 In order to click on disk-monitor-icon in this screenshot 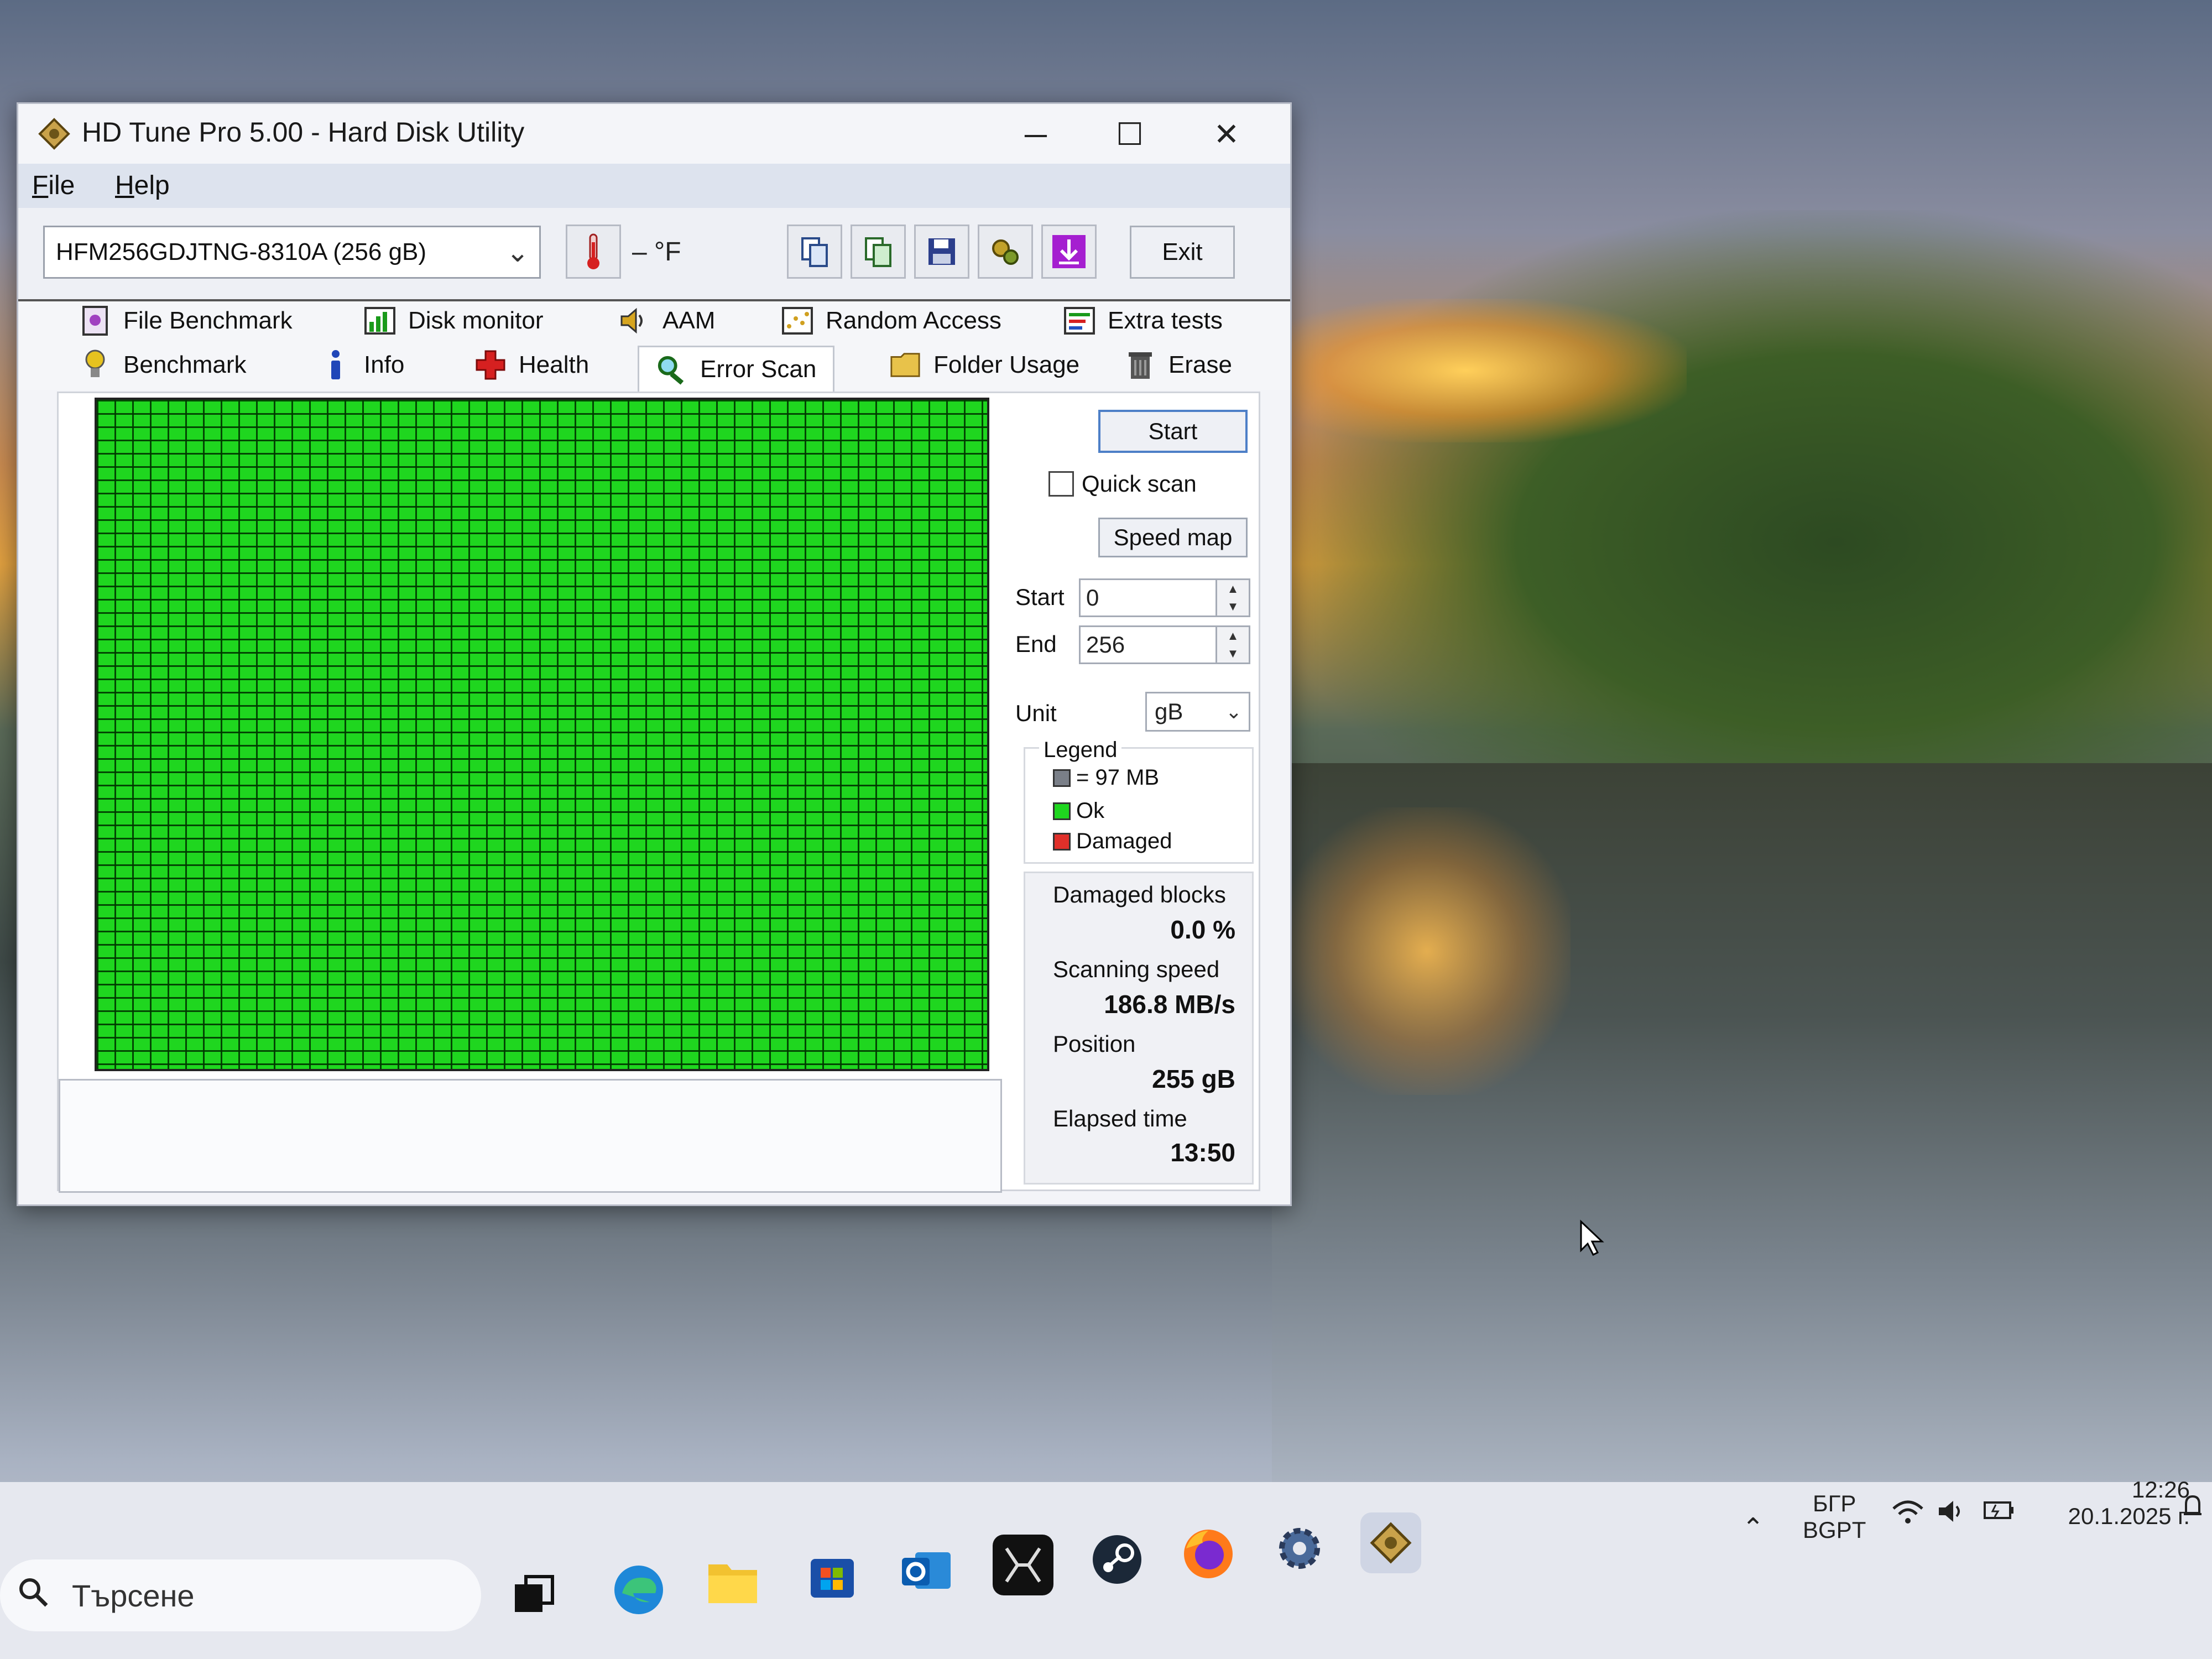, I will do `click(380, 321)`.